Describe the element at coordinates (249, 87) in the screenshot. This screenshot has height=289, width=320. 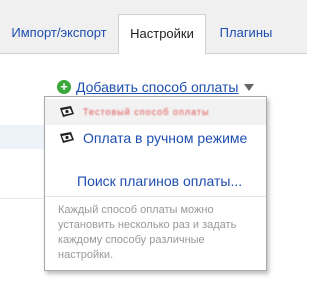
I see `caret-down-icon` at that location.